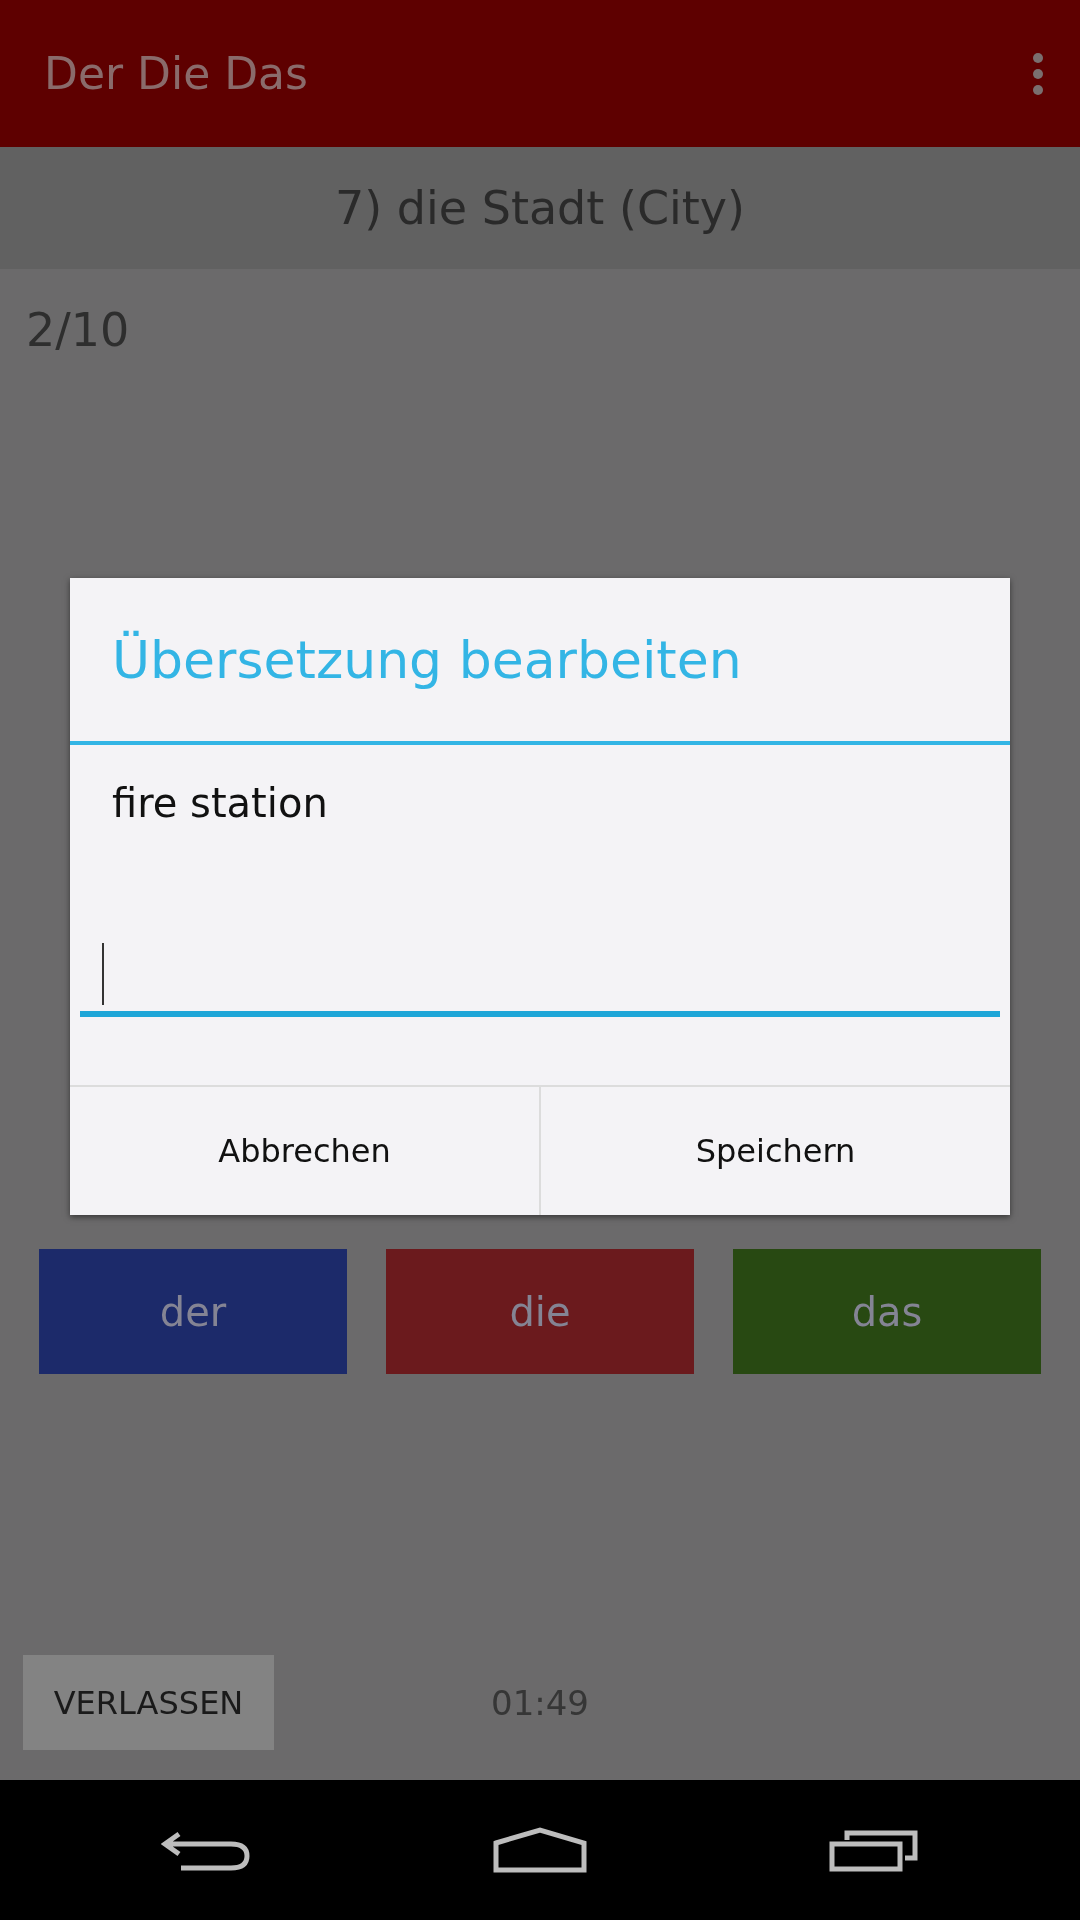 The image size is (1080, 1920). Describe the element at coordinates (874, 1850) in the screenshot. I see `recent-apps-icon` at that location.